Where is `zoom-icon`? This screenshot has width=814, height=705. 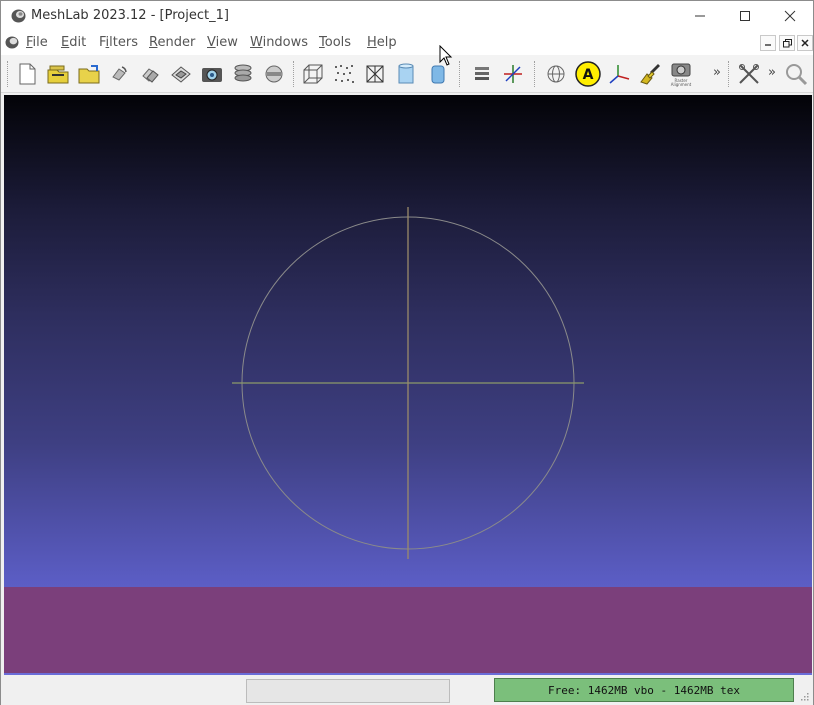 zoom-icon is located at coordinates (797, 75).